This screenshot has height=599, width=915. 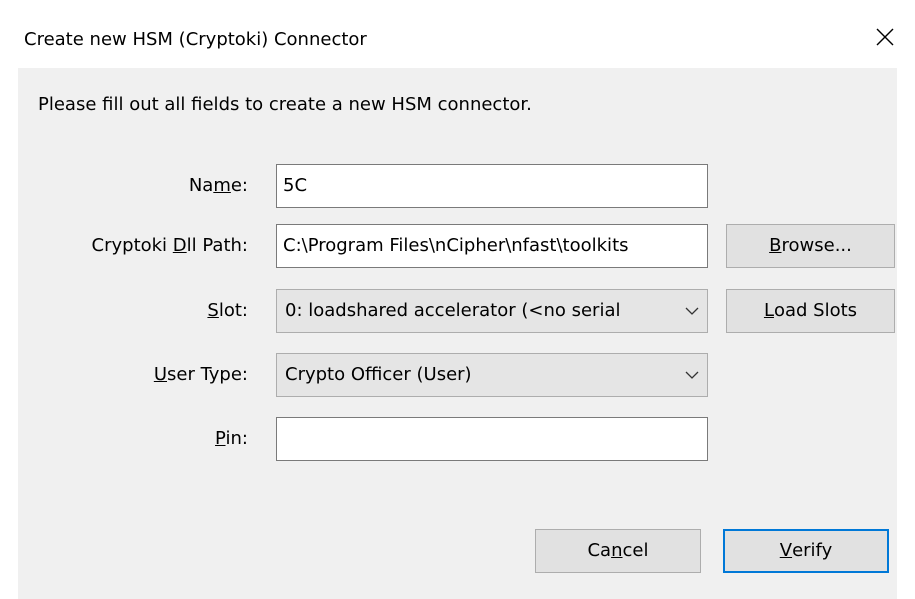 What do you see at coordinates (806, 551) in the screenshot?
I see `verify-button: Verify` at bounding box center [806, 551].